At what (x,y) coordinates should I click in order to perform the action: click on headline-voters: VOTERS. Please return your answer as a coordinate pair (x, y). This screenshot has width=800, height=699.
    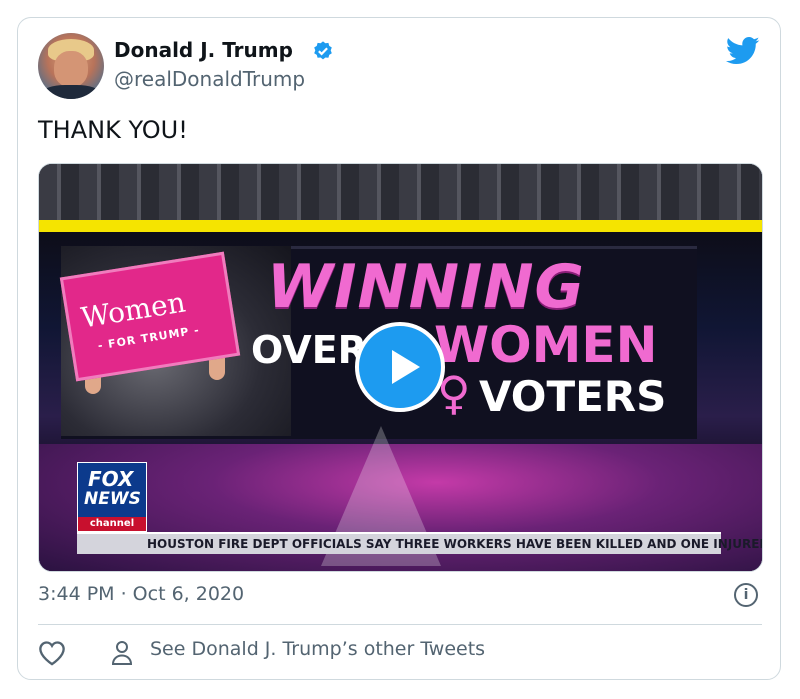
    Looking at the image, I should click on (573, 396).